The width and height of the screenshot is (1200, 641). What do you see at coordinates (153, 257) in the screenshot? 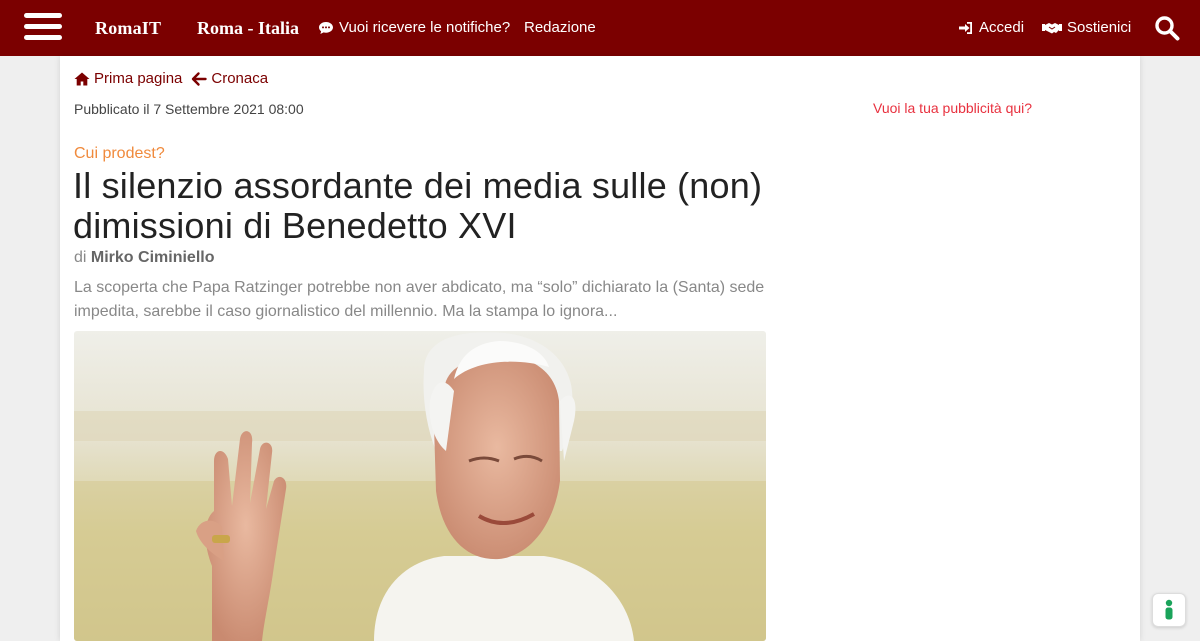
I see `author-name: Mirko Ciminiello` at bounding box center [153, 257].